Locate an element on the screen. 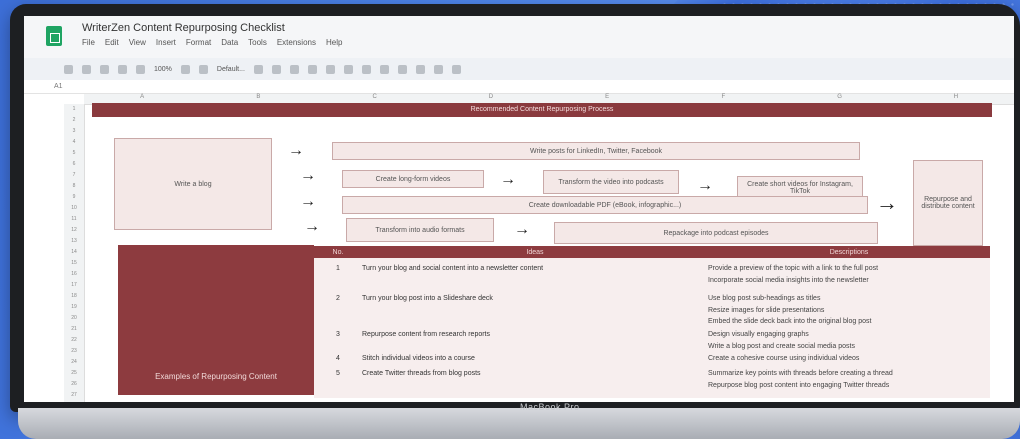 This screenshot has height=439, width=1020. header-ideas: Ideas is located at coordinates (535, 252).